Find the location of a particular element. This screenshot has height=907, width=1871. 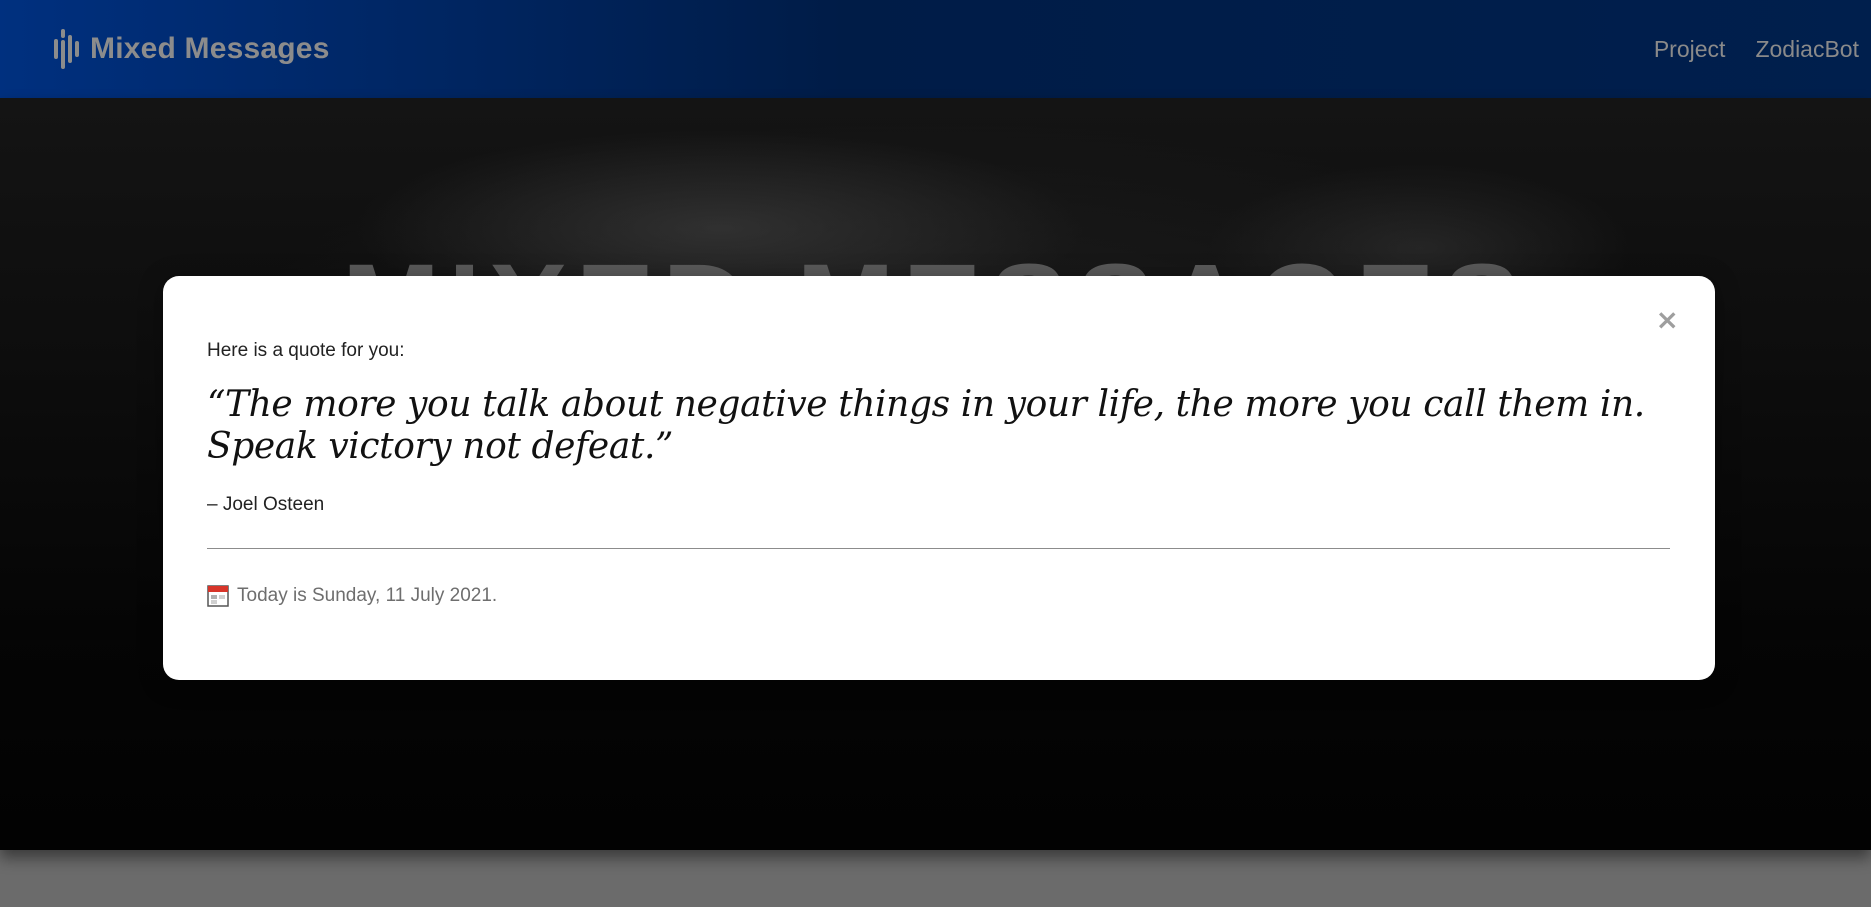

quote-author: – Joel Osteen is located at coordinates (266, 504).